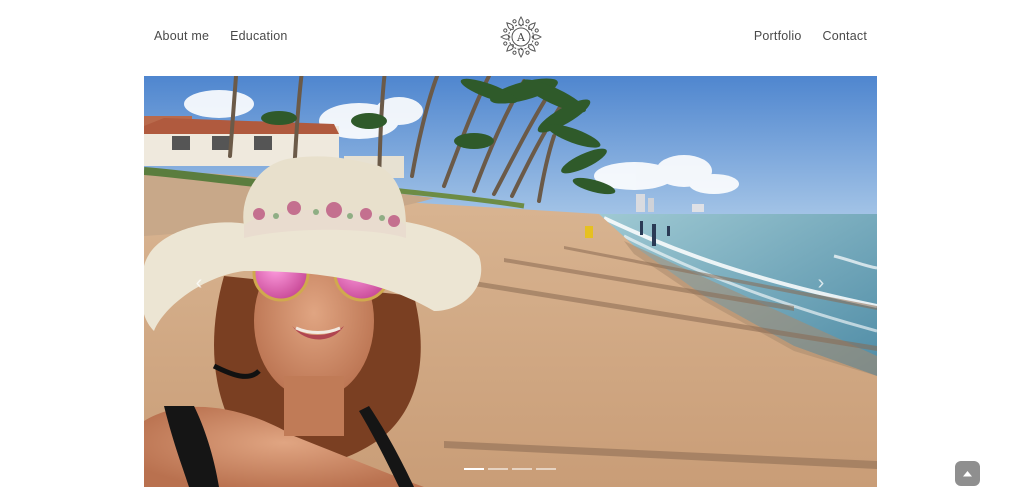  I want to click on nav-link-portfolio: Portfolio, so click(778, 36).